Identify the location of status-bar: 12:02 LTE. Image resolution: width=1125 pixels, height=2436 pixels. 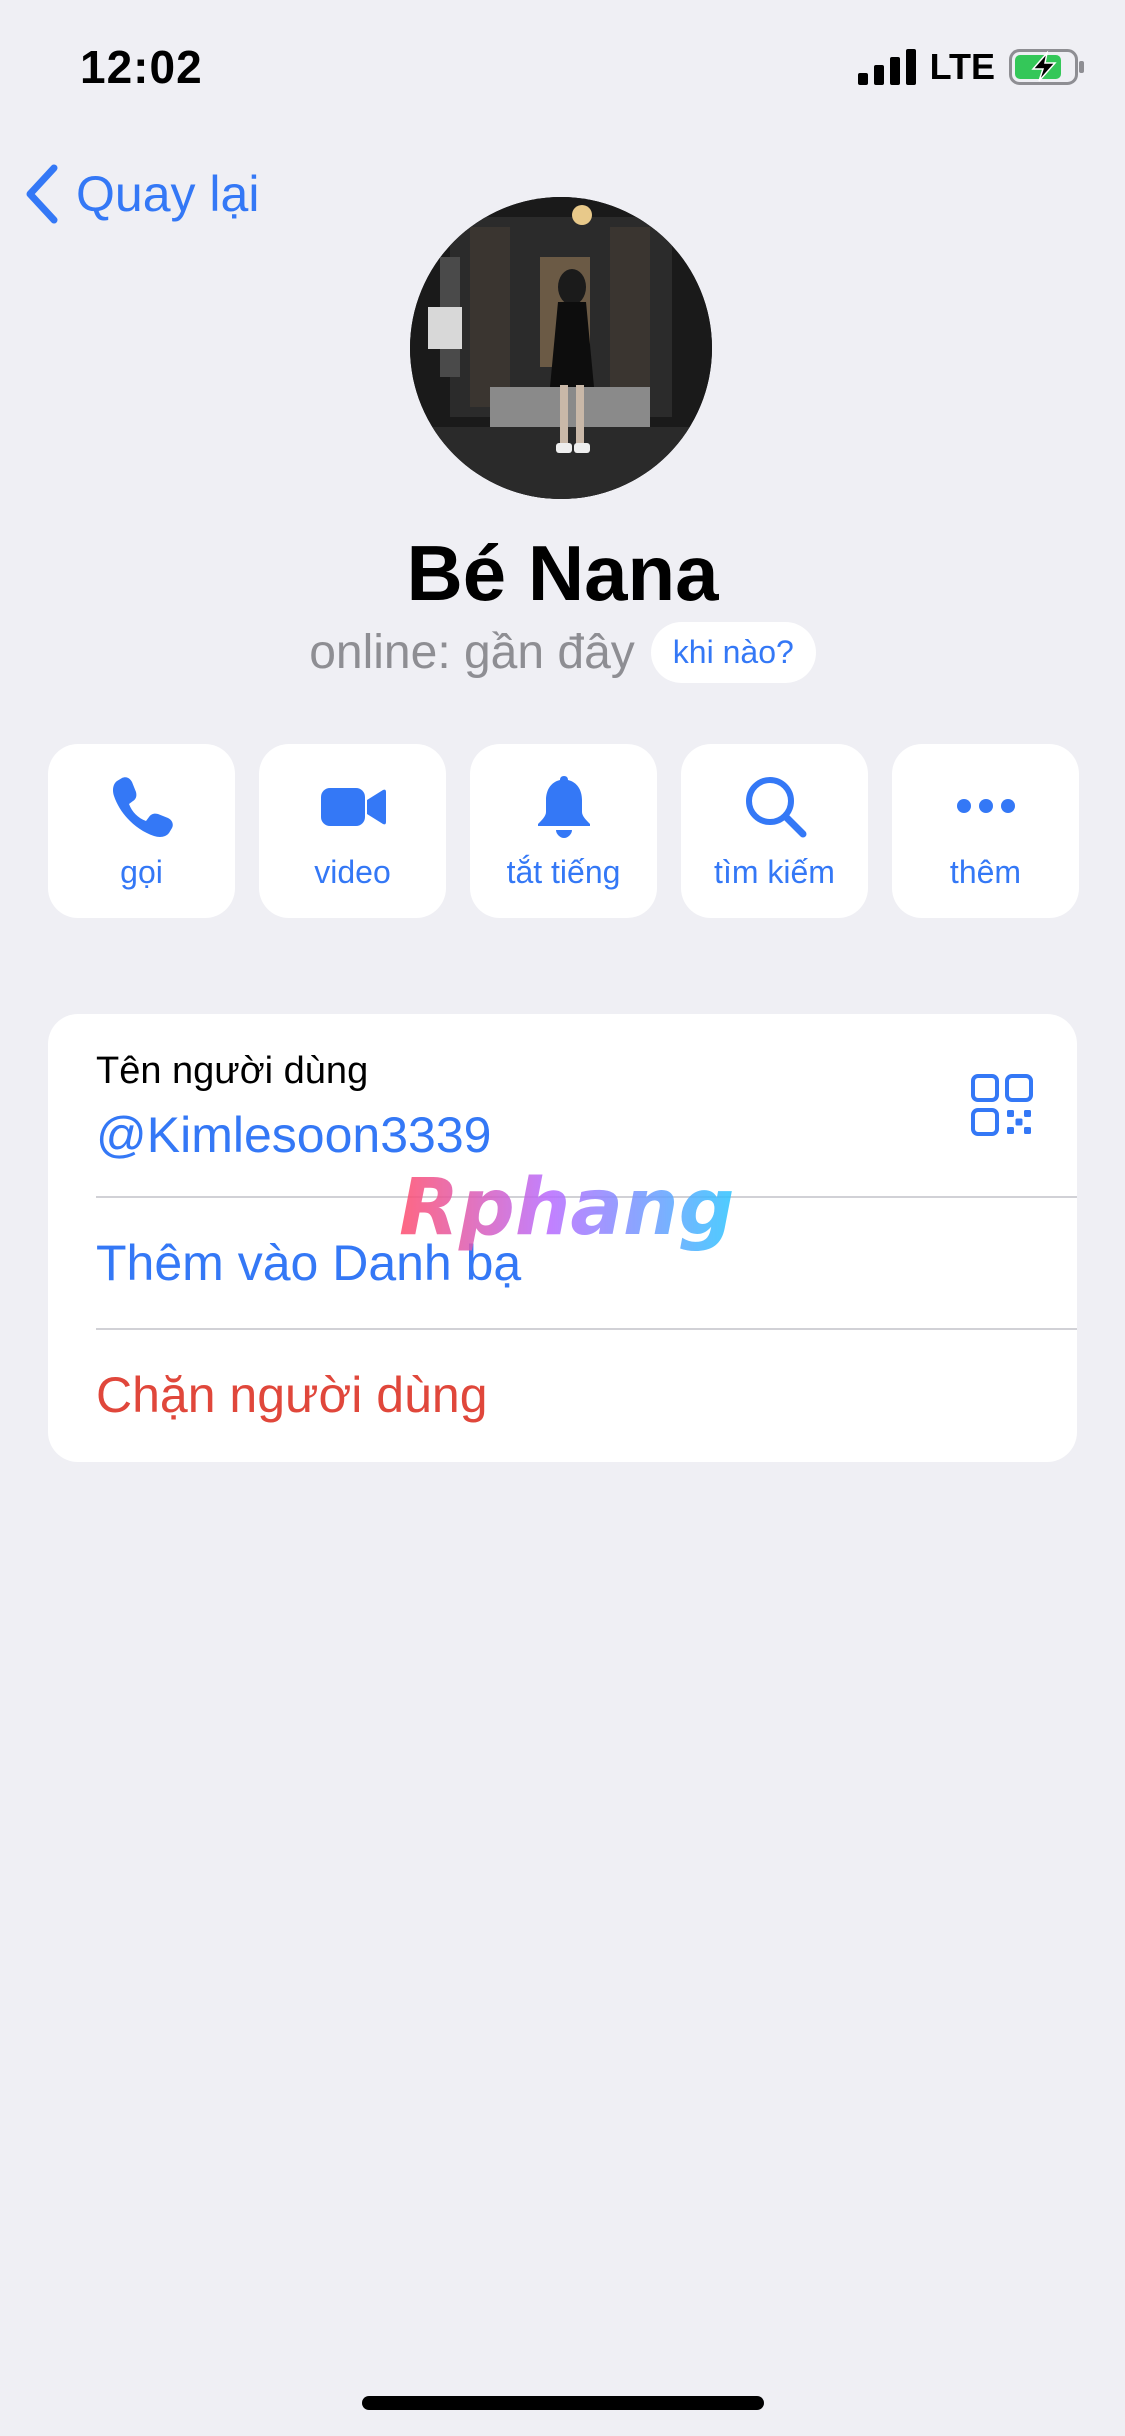
(562, 70).